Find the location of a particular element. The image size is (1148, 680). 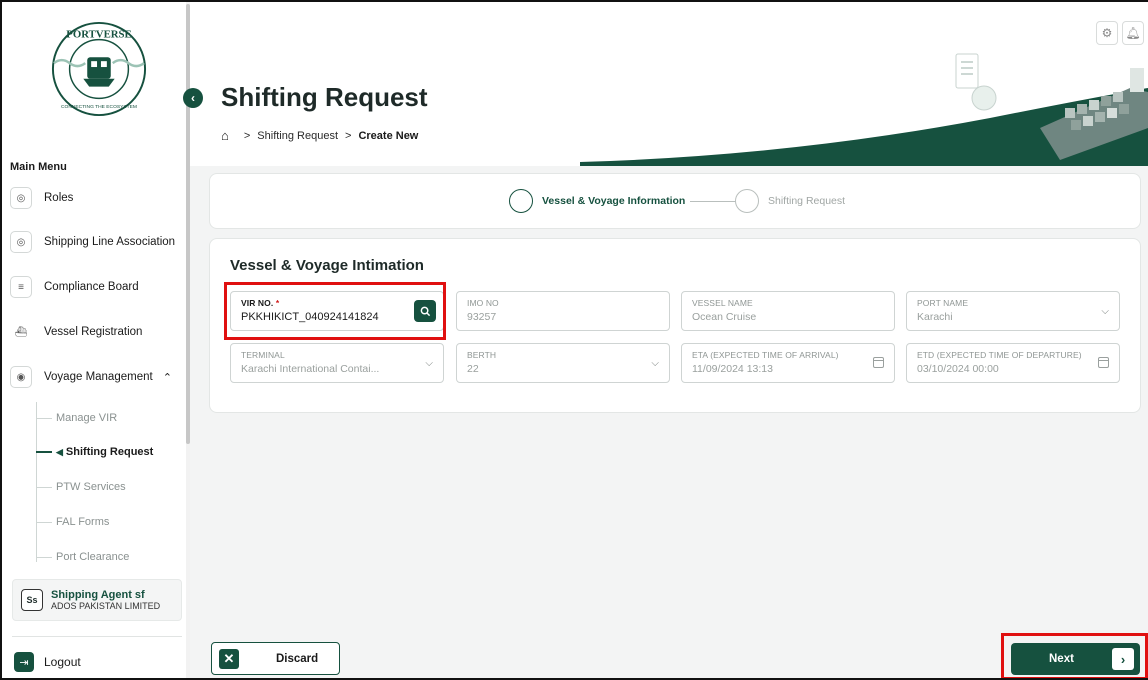

field-label: ETA (EXPECTED TIME OF ARRIVAL) is located at coordinates (765, 355).